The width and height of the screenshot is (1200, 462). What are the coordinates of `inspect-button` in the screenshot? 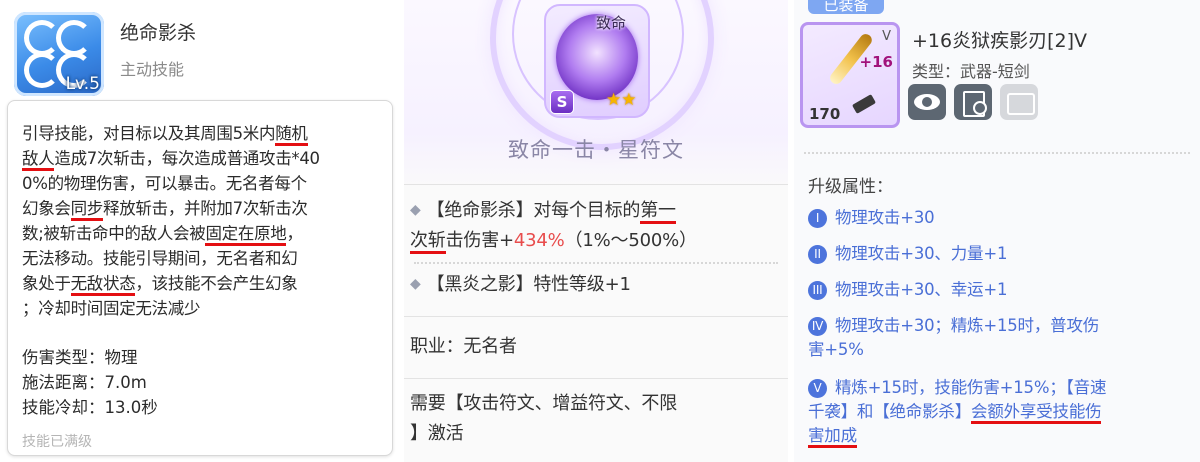 It's located at (973, 102).